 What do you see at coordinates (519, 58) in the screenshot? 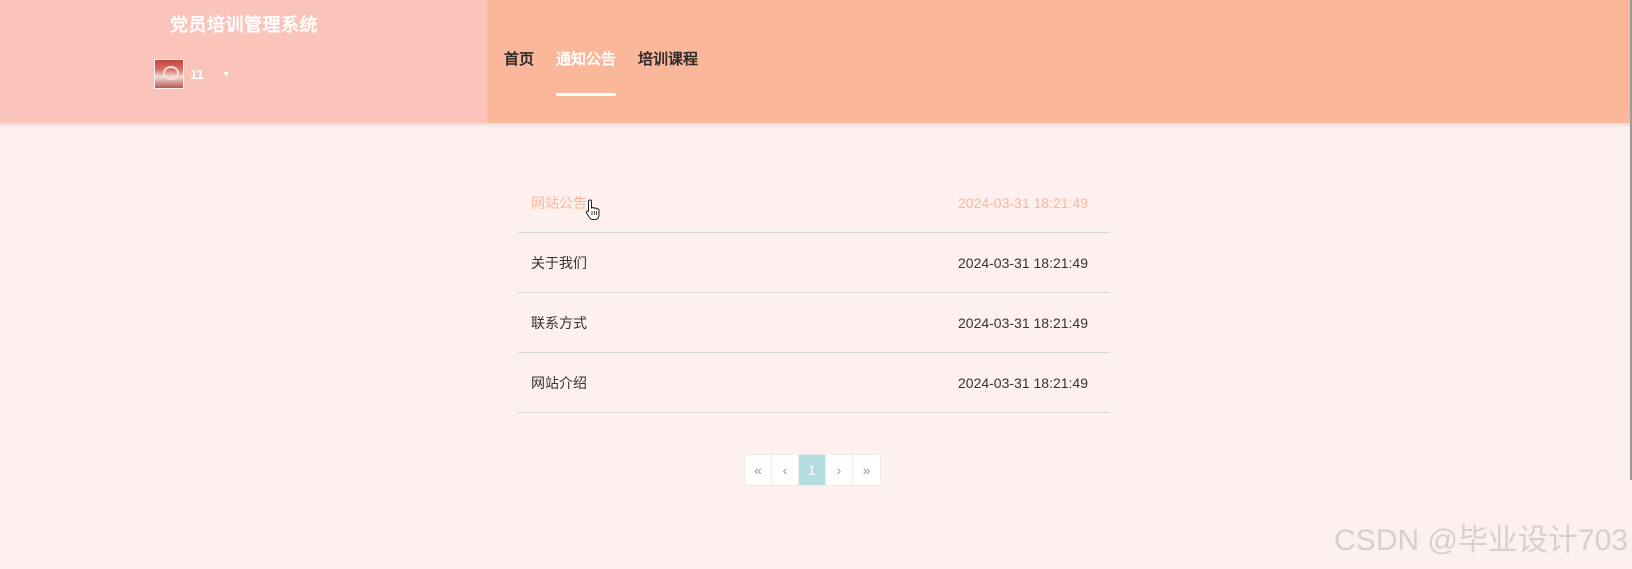
I see `nav-item-home: 首页` at bounding box center [519, 58].